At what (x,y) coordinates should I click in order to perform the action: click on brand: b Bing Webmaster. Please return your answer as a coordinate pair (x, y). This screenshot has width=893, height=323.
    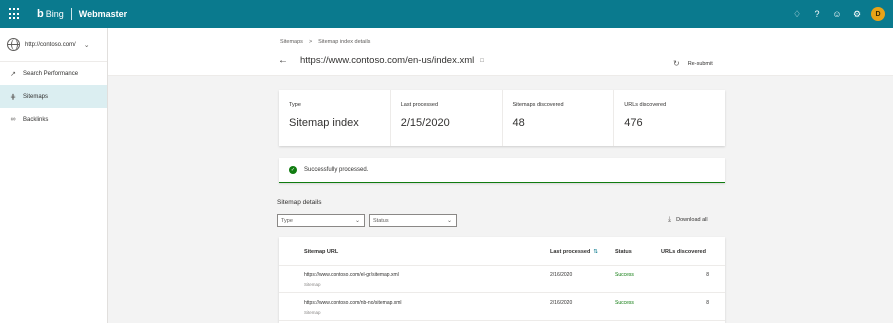
    Looking at the image, I should click on (82, 14).